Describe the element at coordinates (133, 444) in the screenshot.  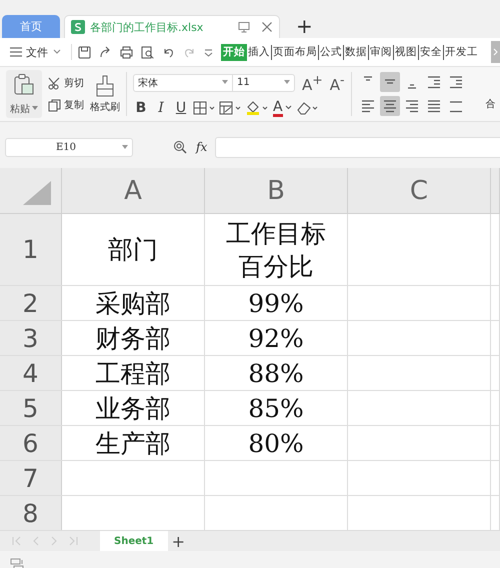
I see `table-cell-text: 生产部` at that location.